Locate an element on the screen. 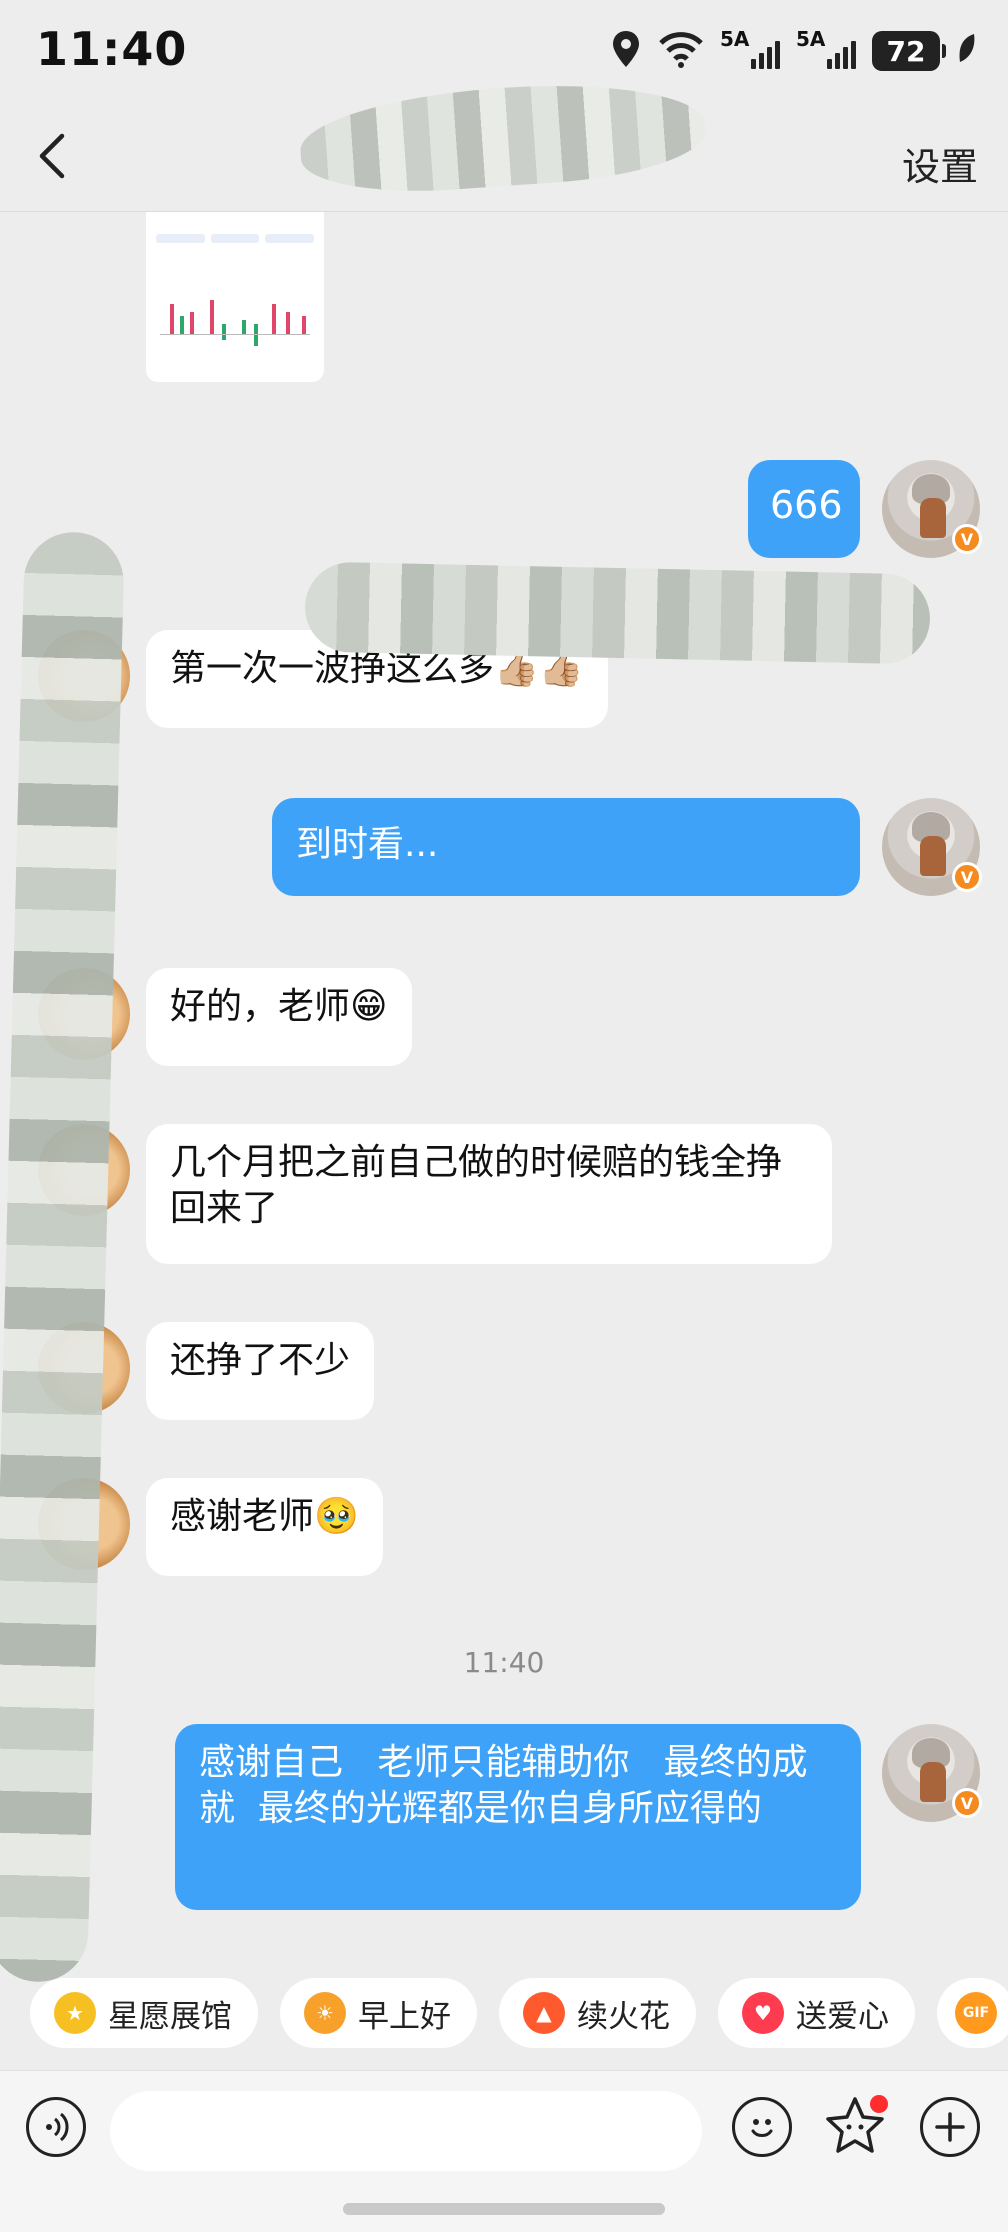 This screenshot has height=2232, width=1008. input-bar is located at coordinates (504, 2151).